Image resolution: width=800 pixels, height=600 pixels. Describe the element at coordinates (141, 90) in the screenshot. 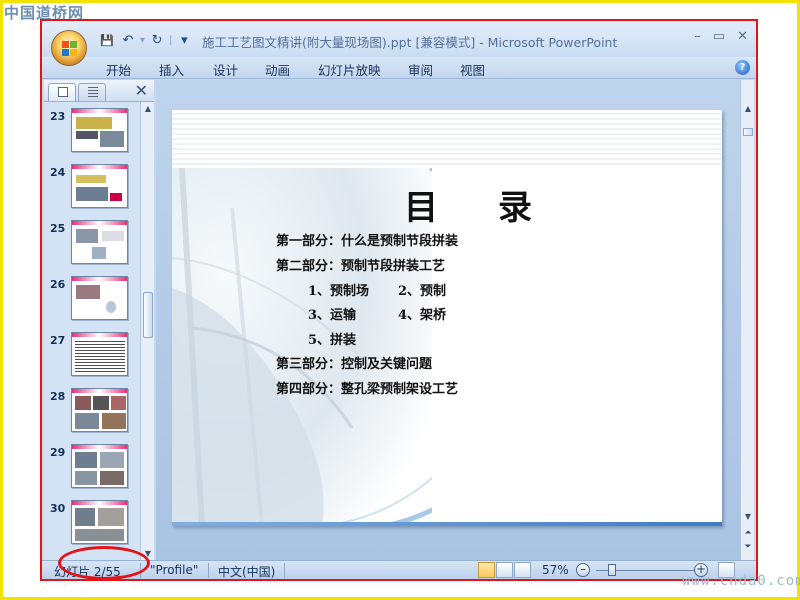

I see `panel-close-icon: ✕` at that location.